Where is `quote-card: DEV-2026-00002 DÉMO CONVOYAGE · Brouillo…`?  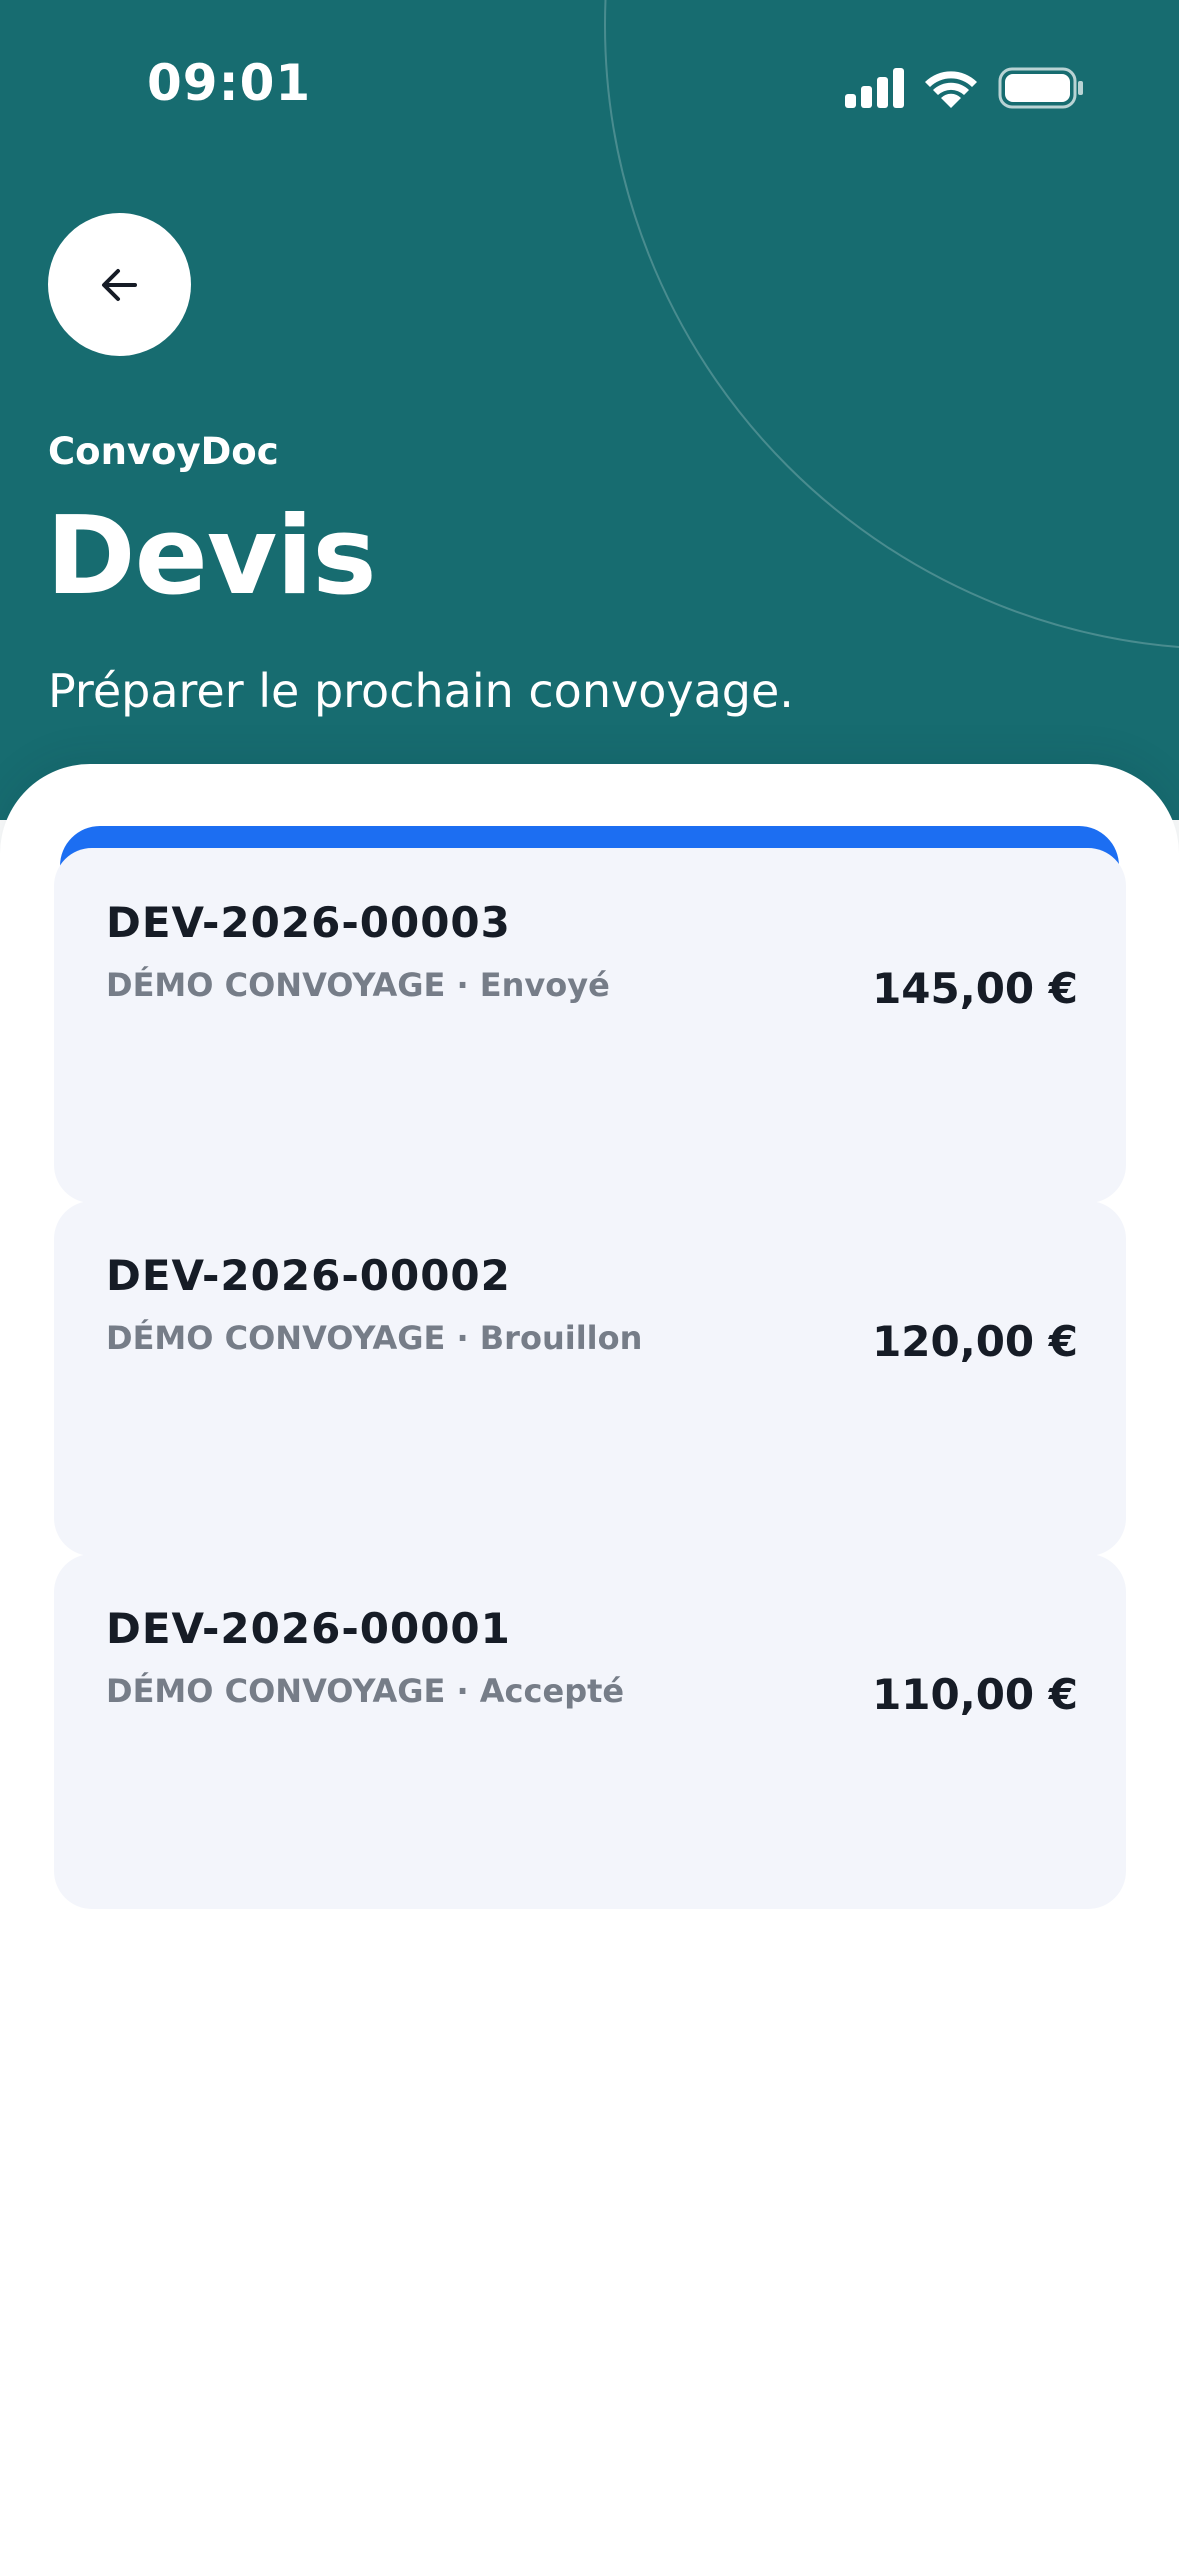
quote-card: DEV-2026-00002 DÉMO CONVOYAGE · Brouillo… is located at coordinates (590, 1378).